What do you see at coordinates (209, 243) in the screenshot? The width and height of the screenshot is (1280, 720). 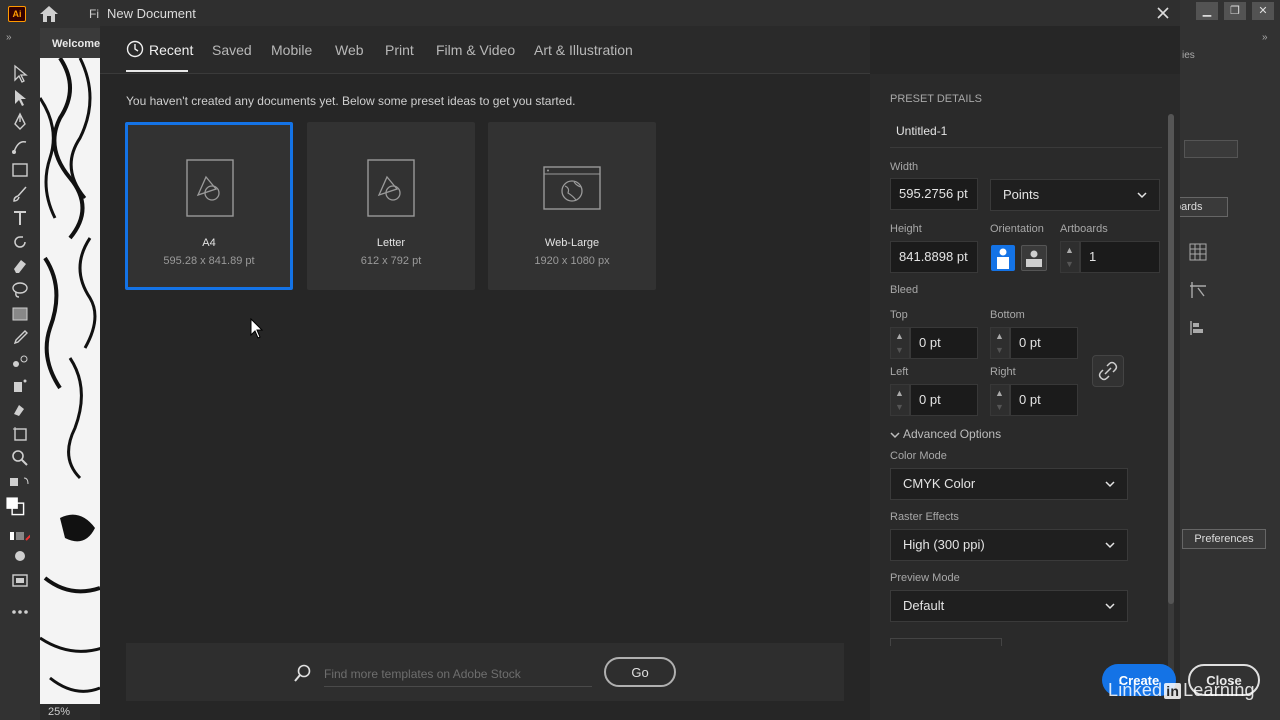 I see `preset-name: A4` at bounding box center [209, 243].